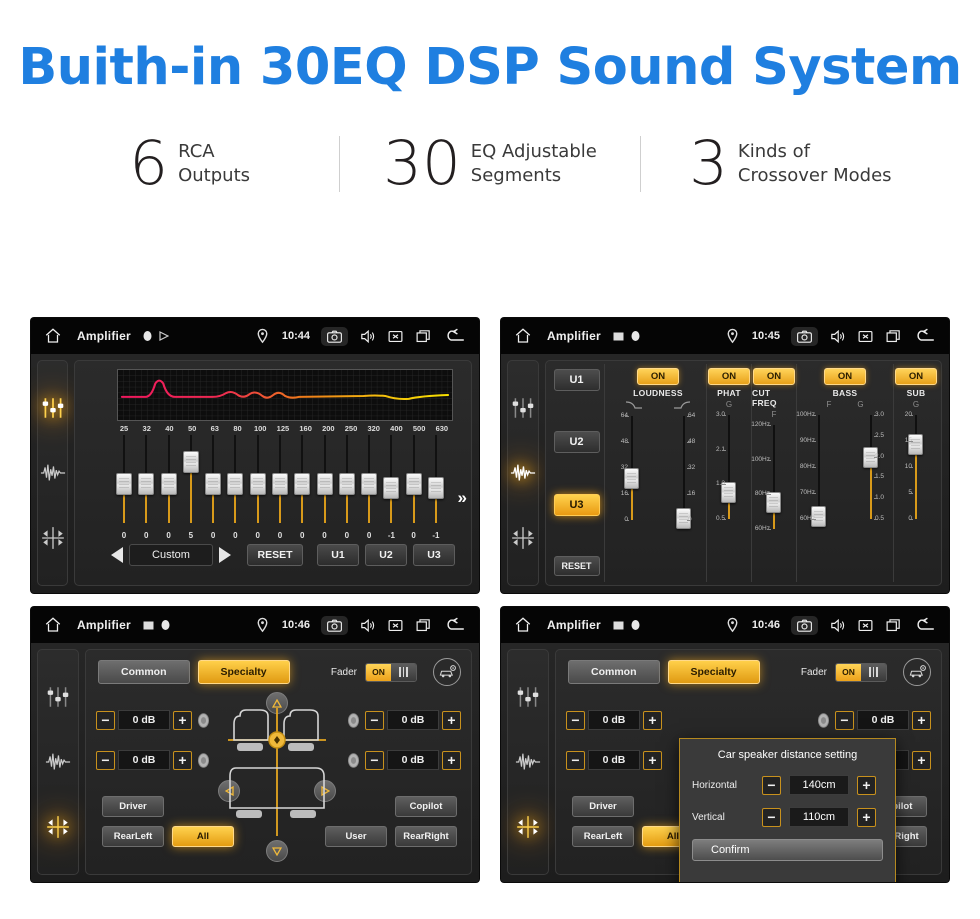  Describe the element at coordinates (787, 850) in the screenshot. I see `confirm-button: Confirm` at that location.